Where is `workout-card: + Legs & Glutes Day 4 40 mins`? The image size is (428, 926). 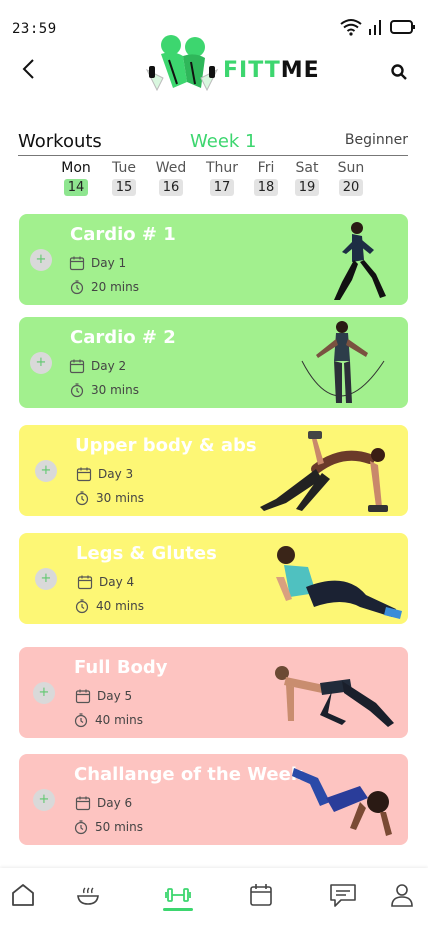
workout-card: + Legs & Glutes Day 4 40 mins is located at coordinates (213, 578).